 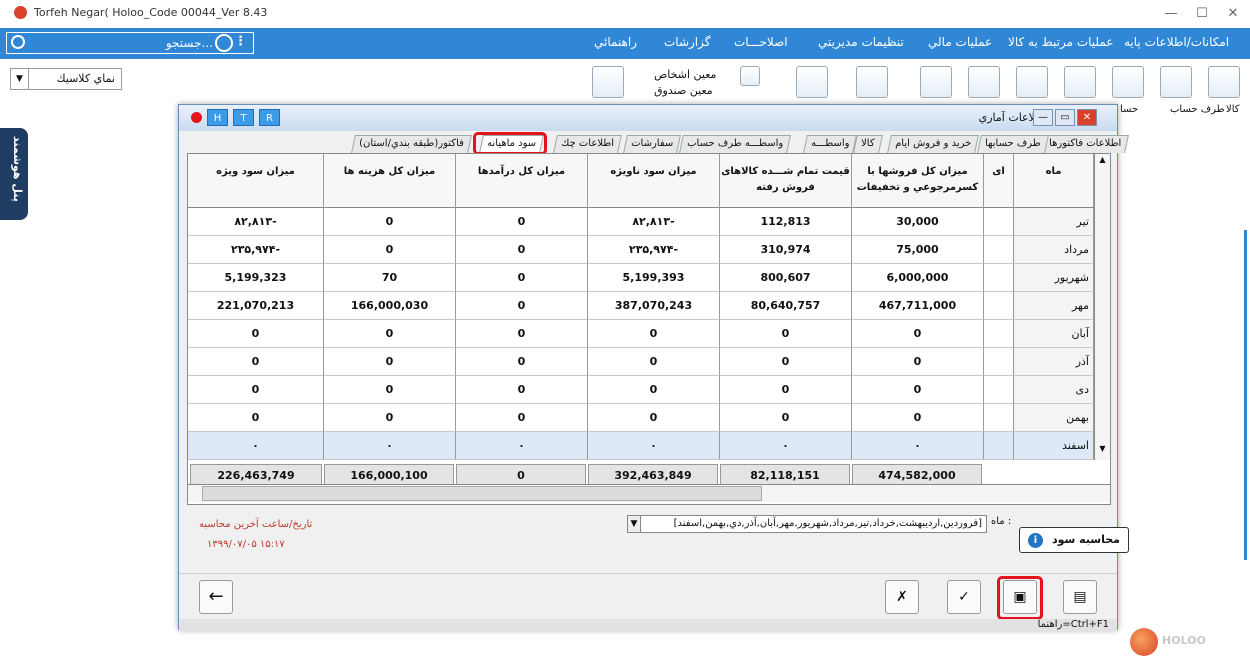 I want to click on table-cell-net: 5,199,323, so click(x=256, y=278).